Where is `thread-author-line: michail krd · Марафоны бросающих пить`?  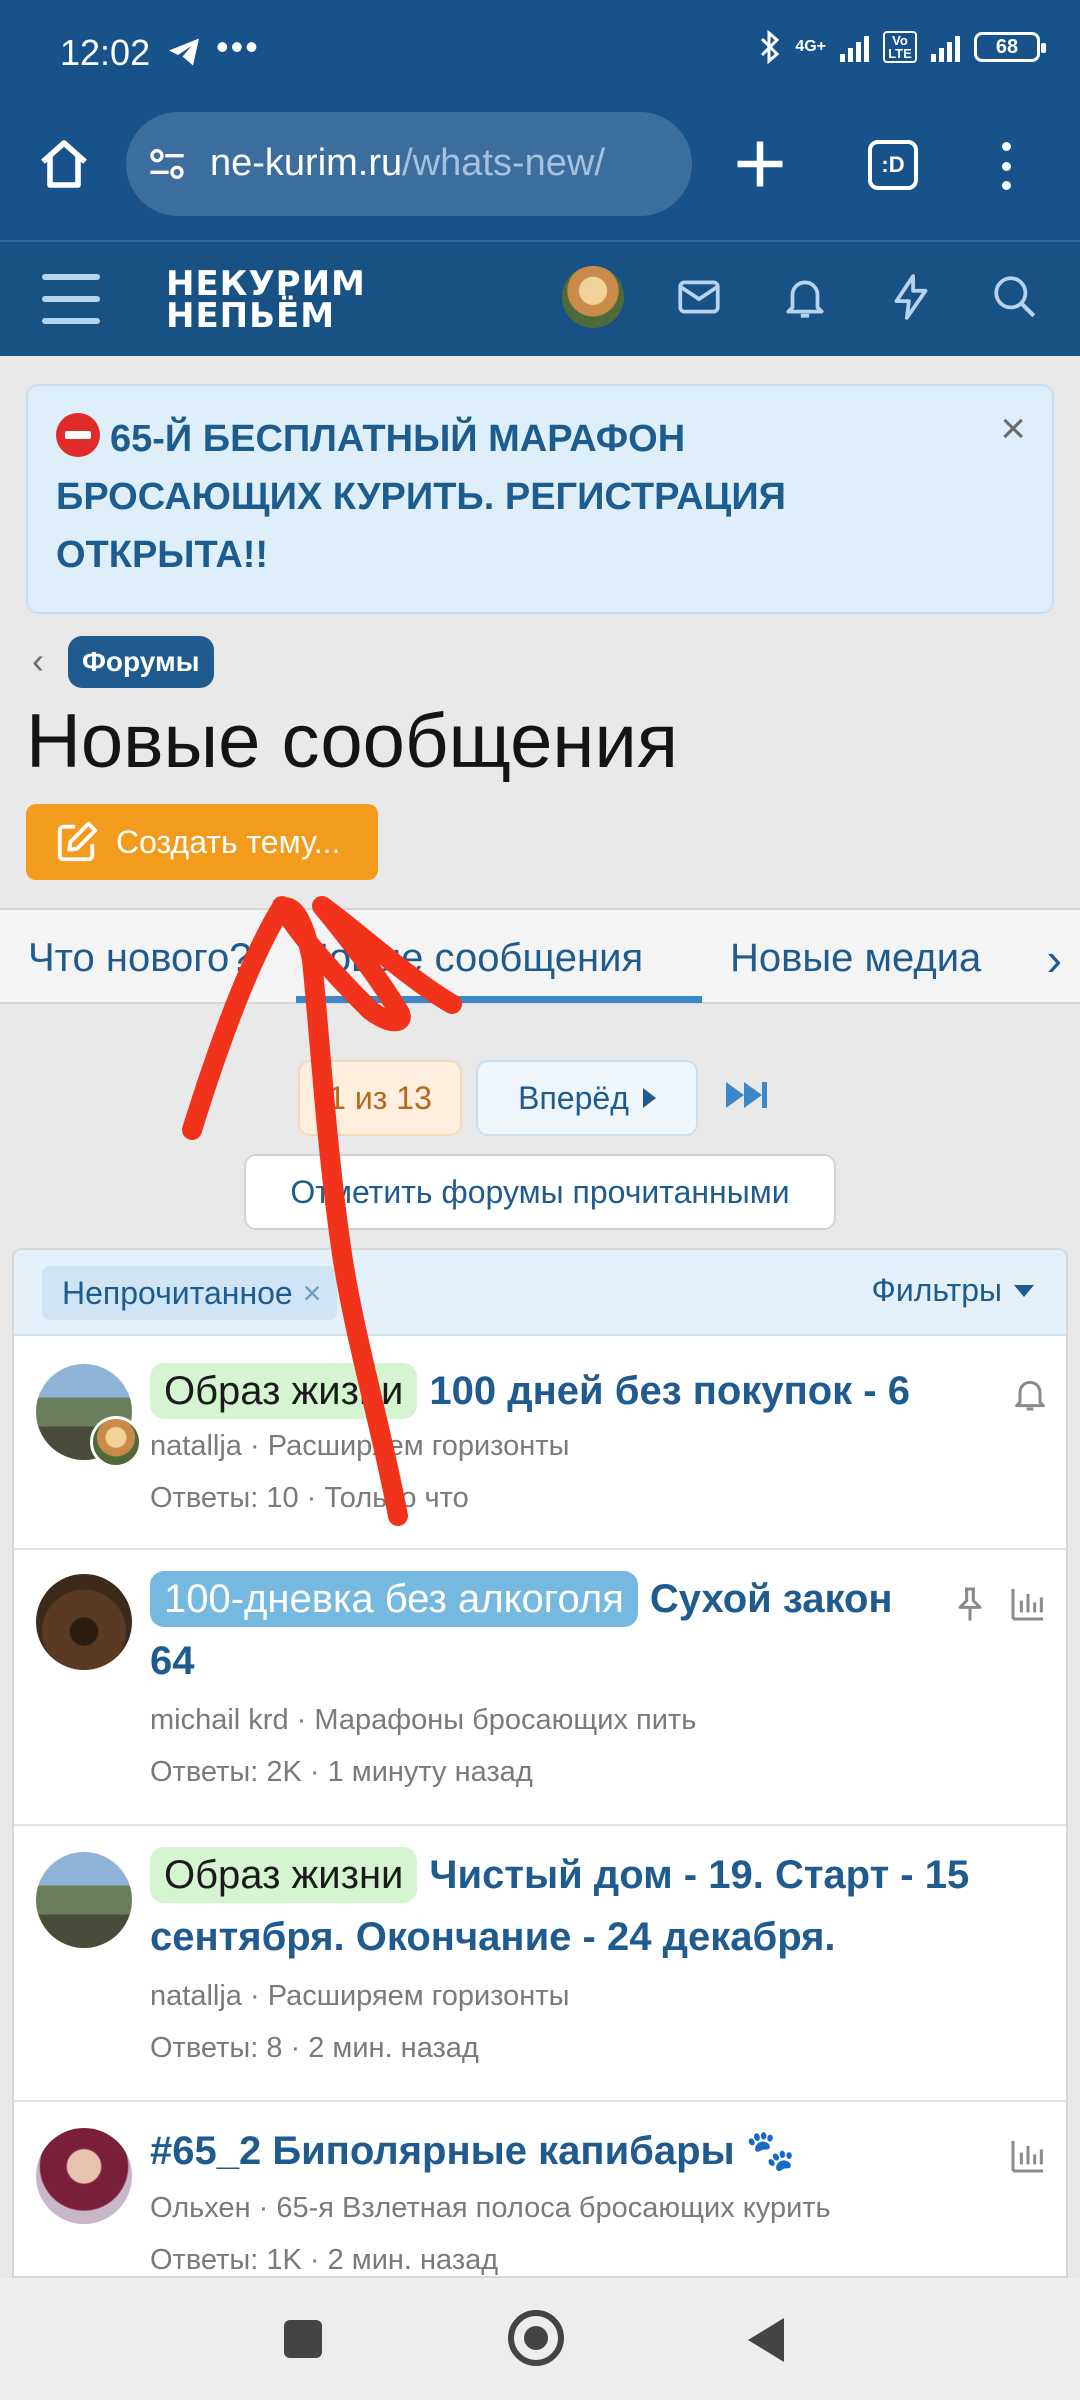 thread-author-line: michail krd · Марафоны бросающих пить is located at coordinates (423, 1720).